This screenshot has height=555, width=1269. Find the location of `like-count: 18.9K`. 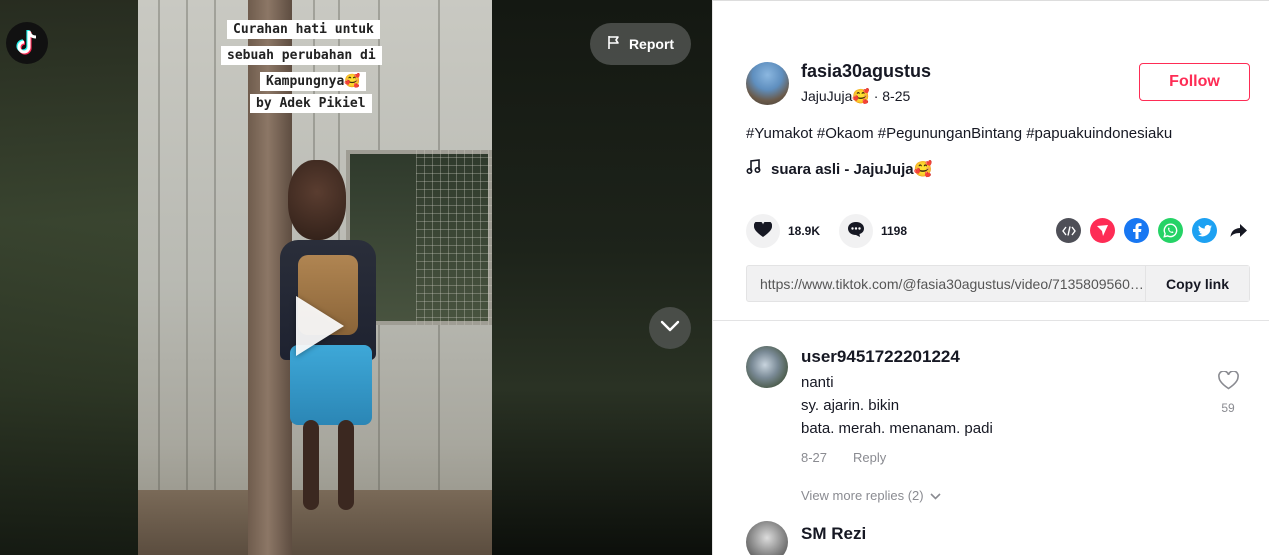

like-count: 18.9K is located at coordinates (804, 231).